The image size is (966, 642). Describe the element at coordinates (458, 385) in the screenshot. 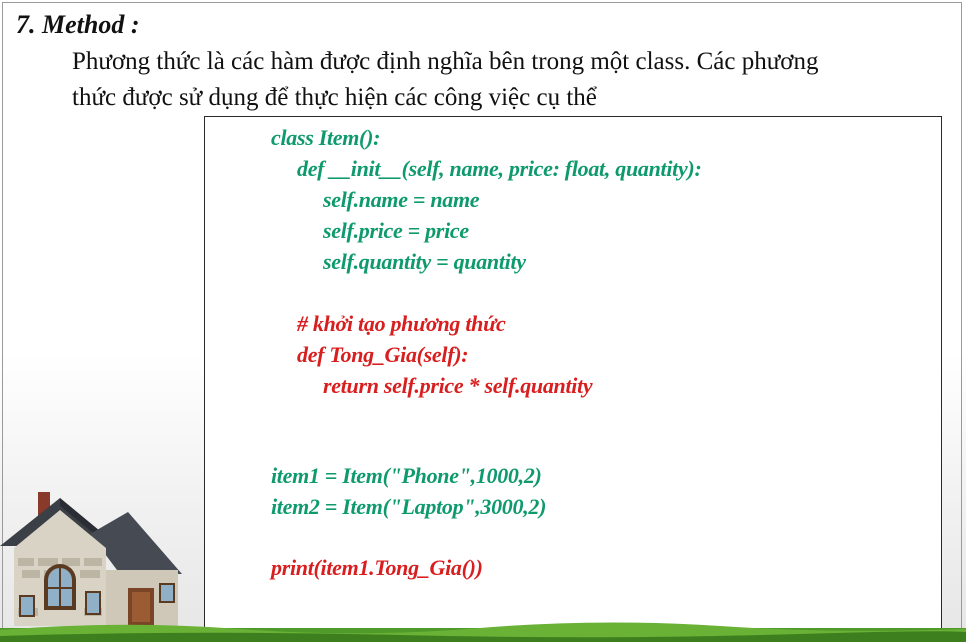

I see `code-line-return: return self.price * self.quantity` at that location.